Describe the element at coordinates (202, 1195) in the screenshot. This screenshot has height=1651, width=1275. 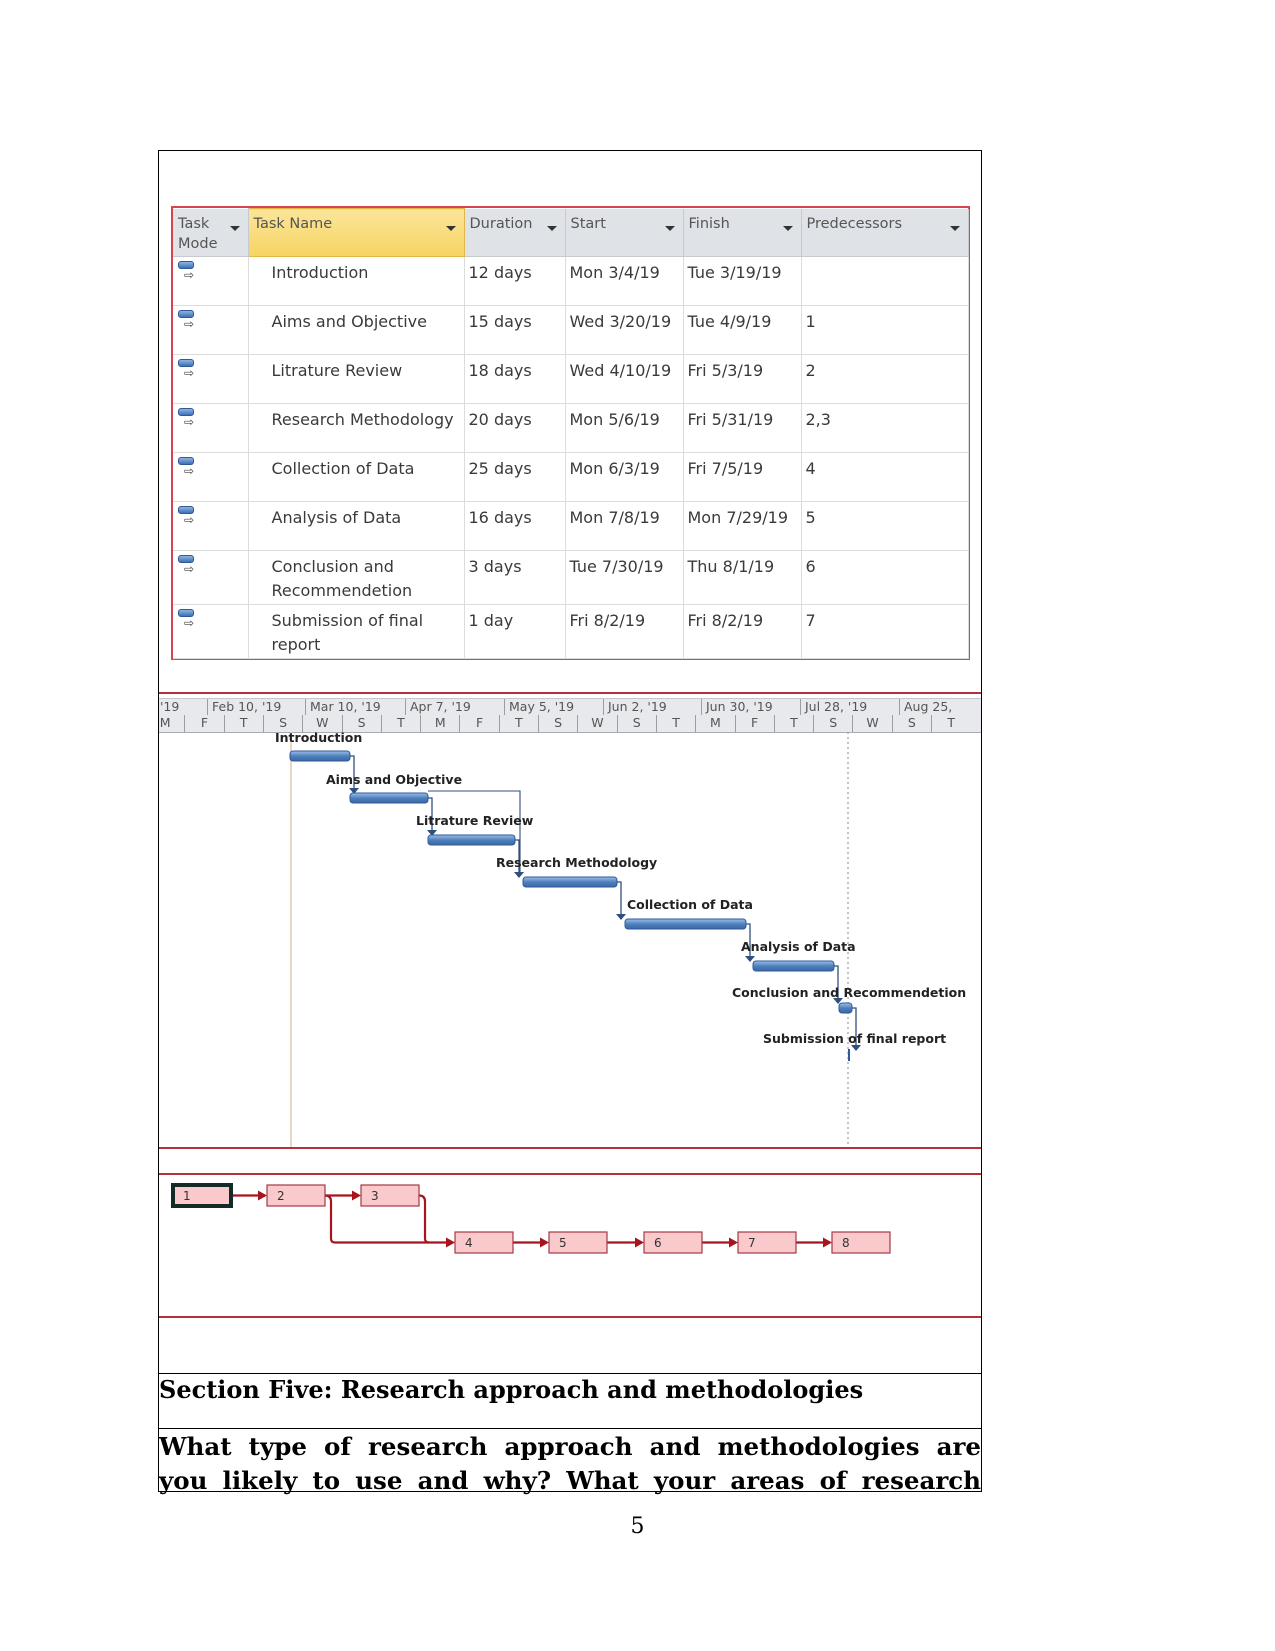
I see `network-node: 1` at that location.